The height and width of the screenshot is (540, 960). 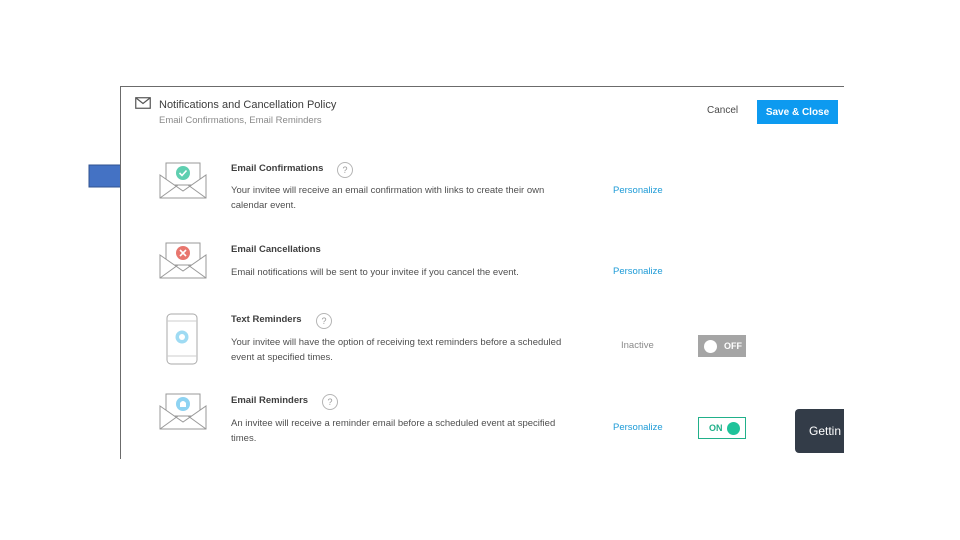 I want to click on row-title: Email Confirmations, so click(x=277, y=168).